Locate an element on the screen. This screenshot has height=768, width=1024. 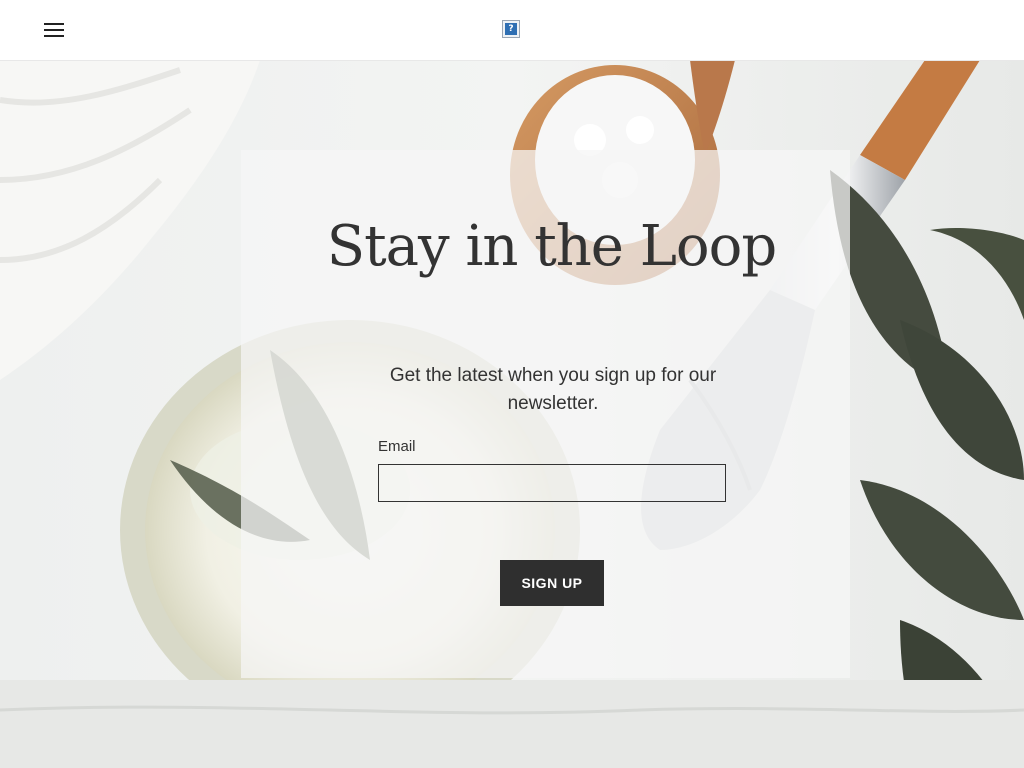
newsletter-title: Stay in the Loop is located at coordinates (551, 246).